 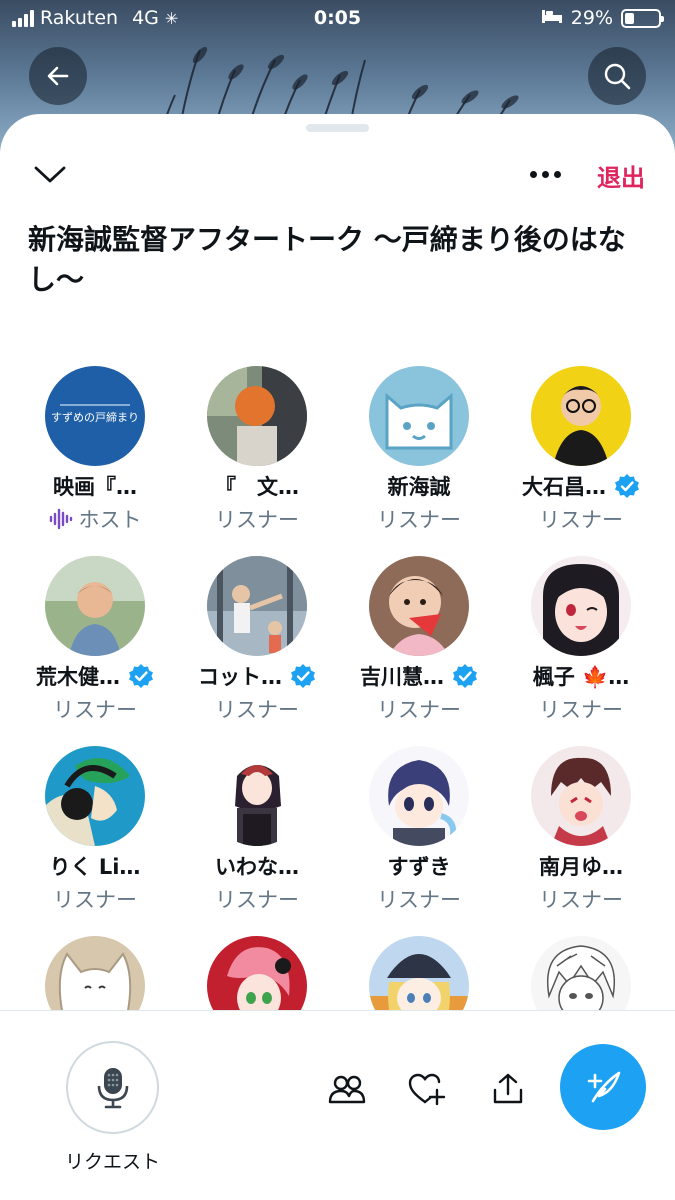 What do you see at coordinates (337, 20) in the screenshot?
I see `status-bar: Rakuten 4G ✳ 0:05 29%` at bounding box center [337, 20].